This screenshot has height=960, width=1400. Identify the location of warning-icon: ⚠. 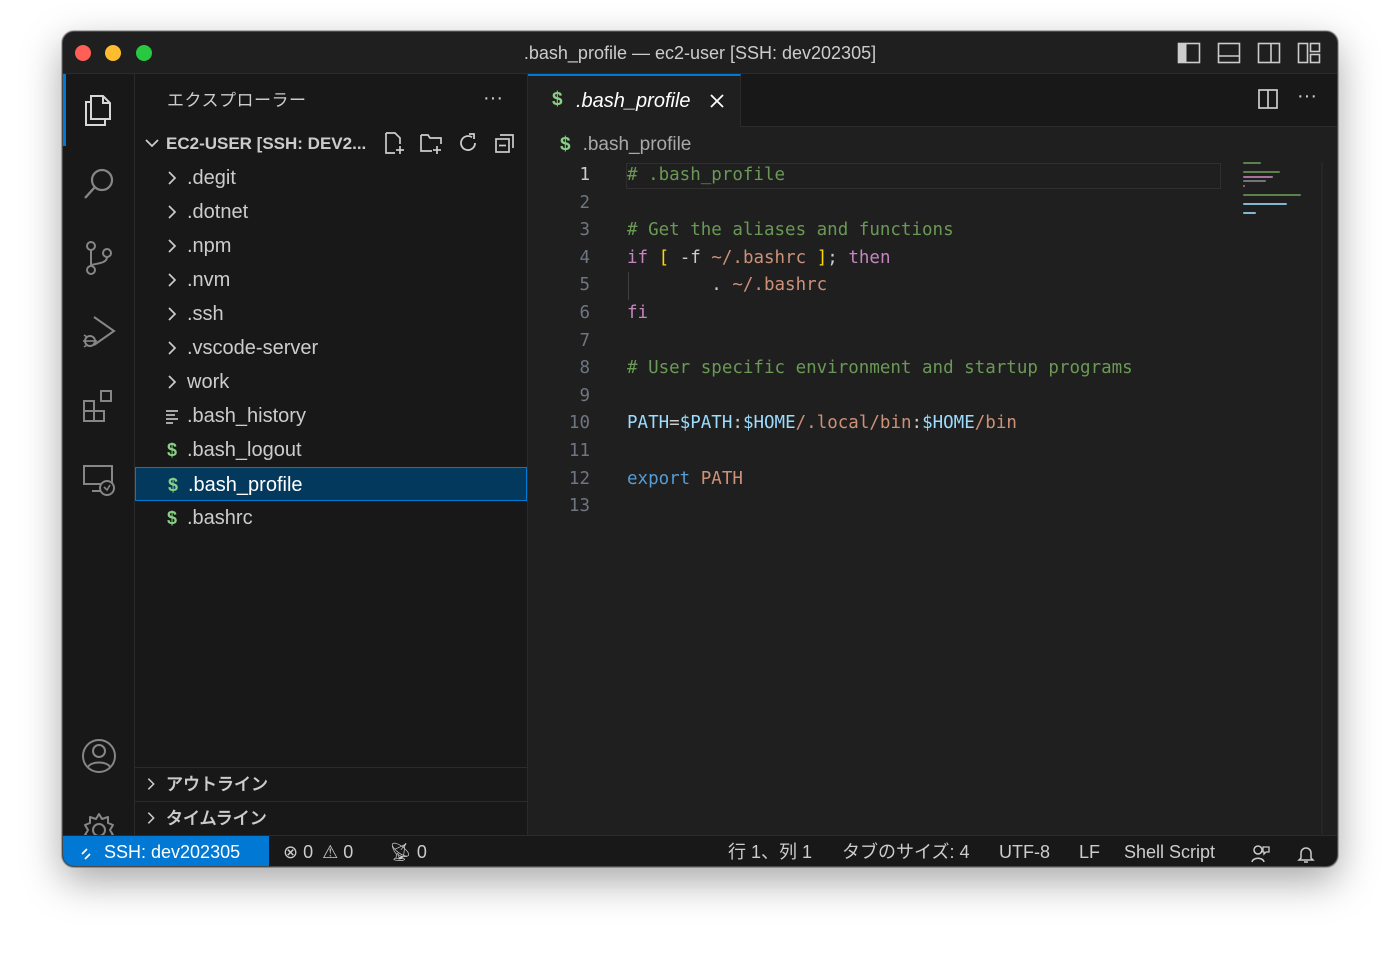
(330, 852).